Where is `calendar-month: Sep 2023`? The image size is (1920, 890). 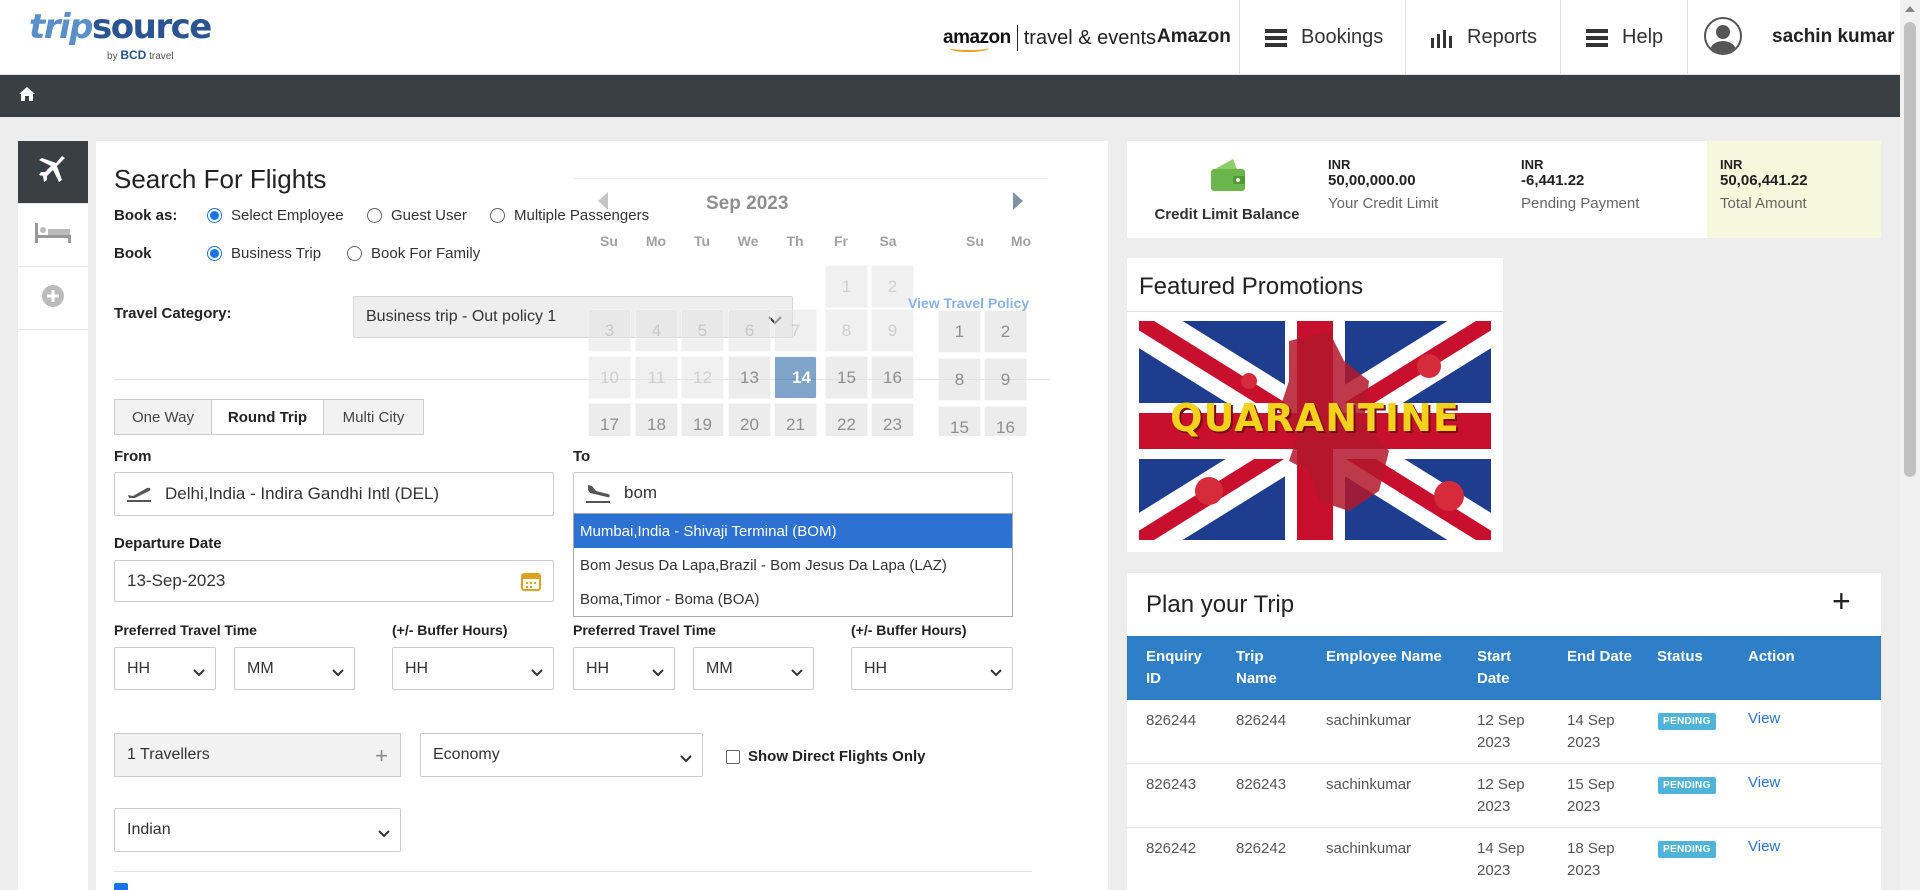
calendar-month: Sep 2023 is located at coordinates (747, 203).